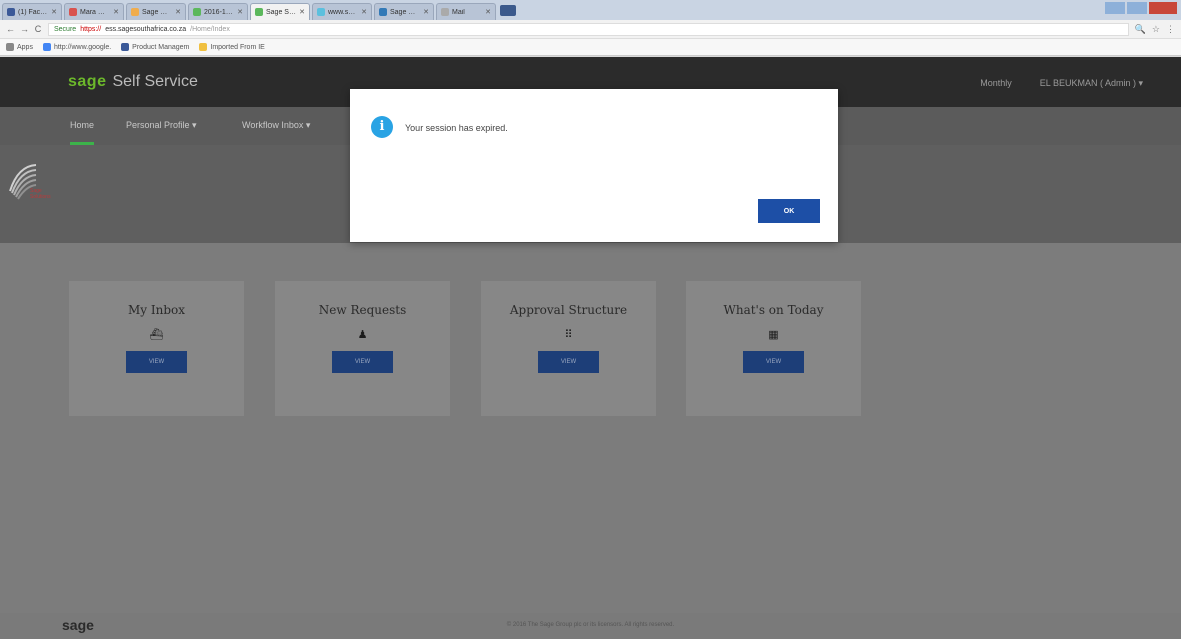 The image size is (1181, 639). Describe the element at coordinates (773, 310) in the screenshot. I see `card-title: What's on Today` at that location.